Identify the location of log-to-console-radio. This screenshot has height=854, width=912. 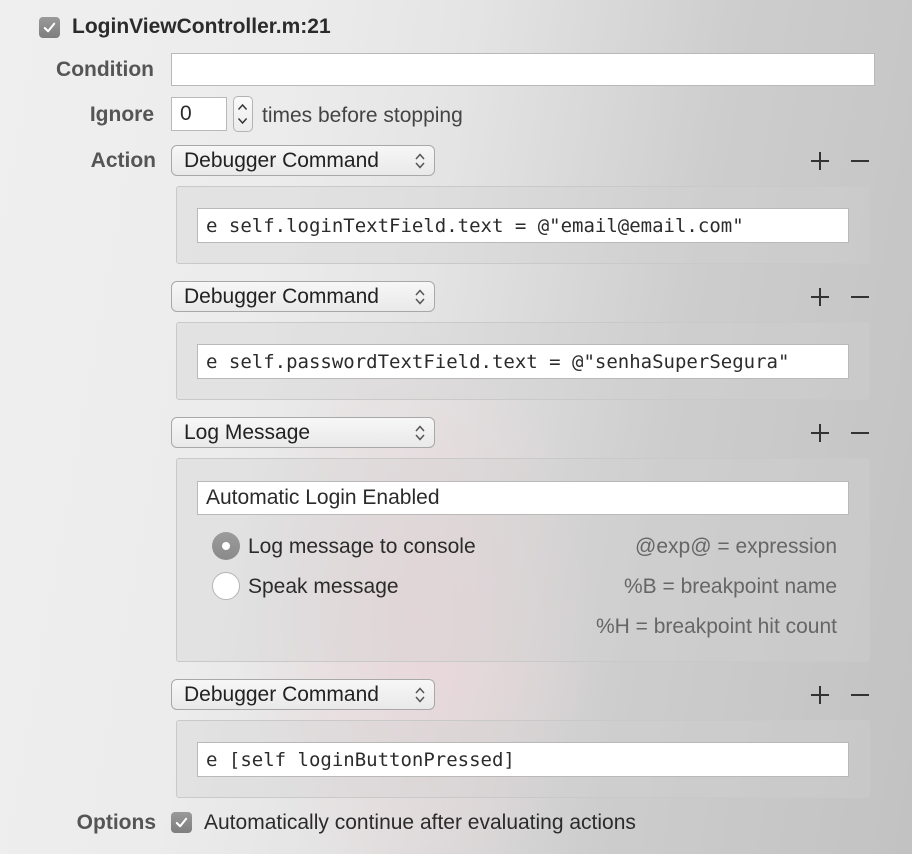
(226, 546).